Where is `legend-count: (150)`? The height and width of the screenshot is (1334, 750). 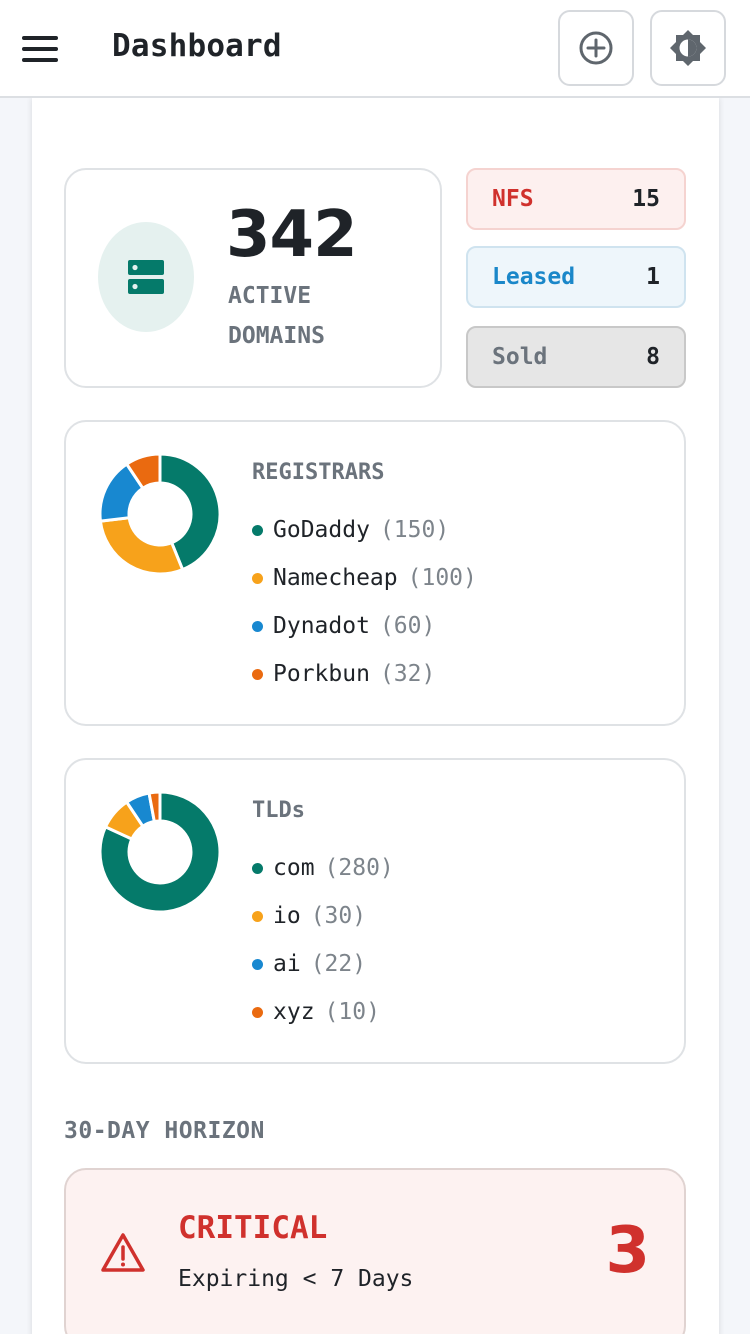 legend-count: (150) is located at coordinates (414, 530).